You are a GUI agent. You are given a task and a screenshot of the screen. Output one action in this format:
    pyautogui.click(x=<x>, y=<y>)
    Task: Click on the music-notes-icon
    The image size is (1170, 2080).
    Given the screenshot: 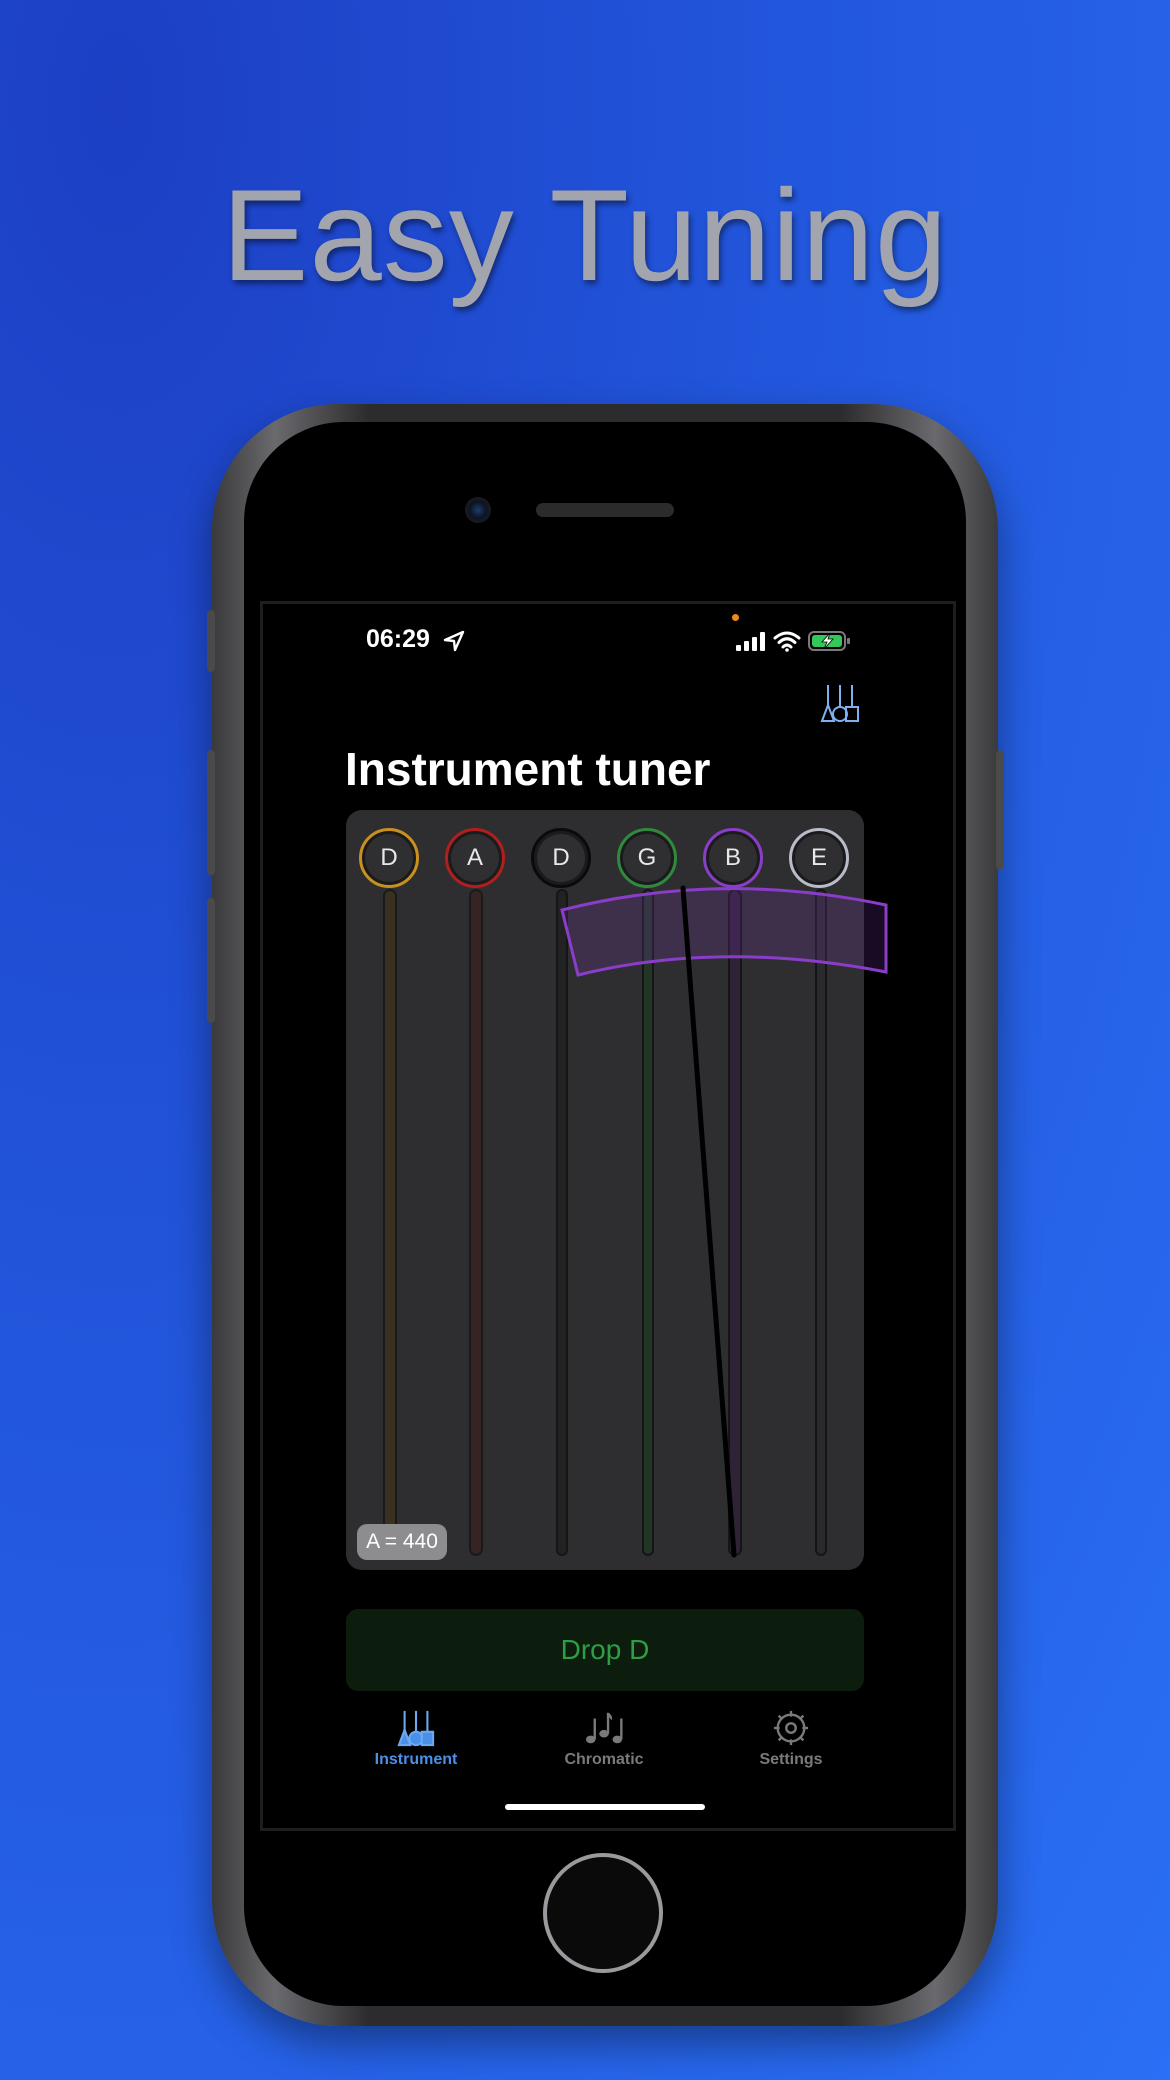 What is the action you would take?
    pyautogui.click(x=604, y=1728)
    